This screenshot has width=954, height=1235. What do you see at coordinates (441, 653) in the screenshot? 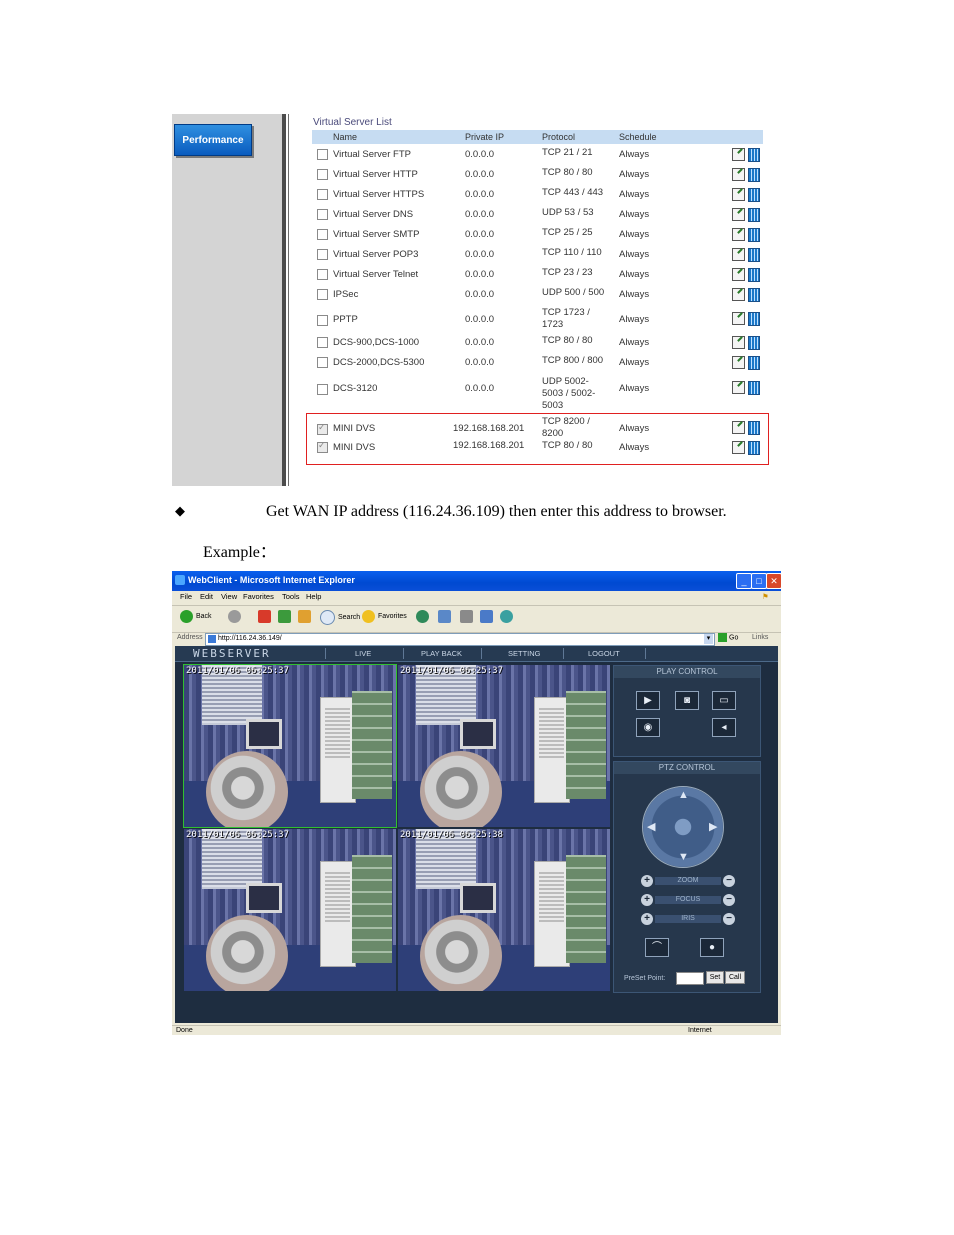
I see `nav-play-back: PLAY BACK` at bounding box center [441, 653].